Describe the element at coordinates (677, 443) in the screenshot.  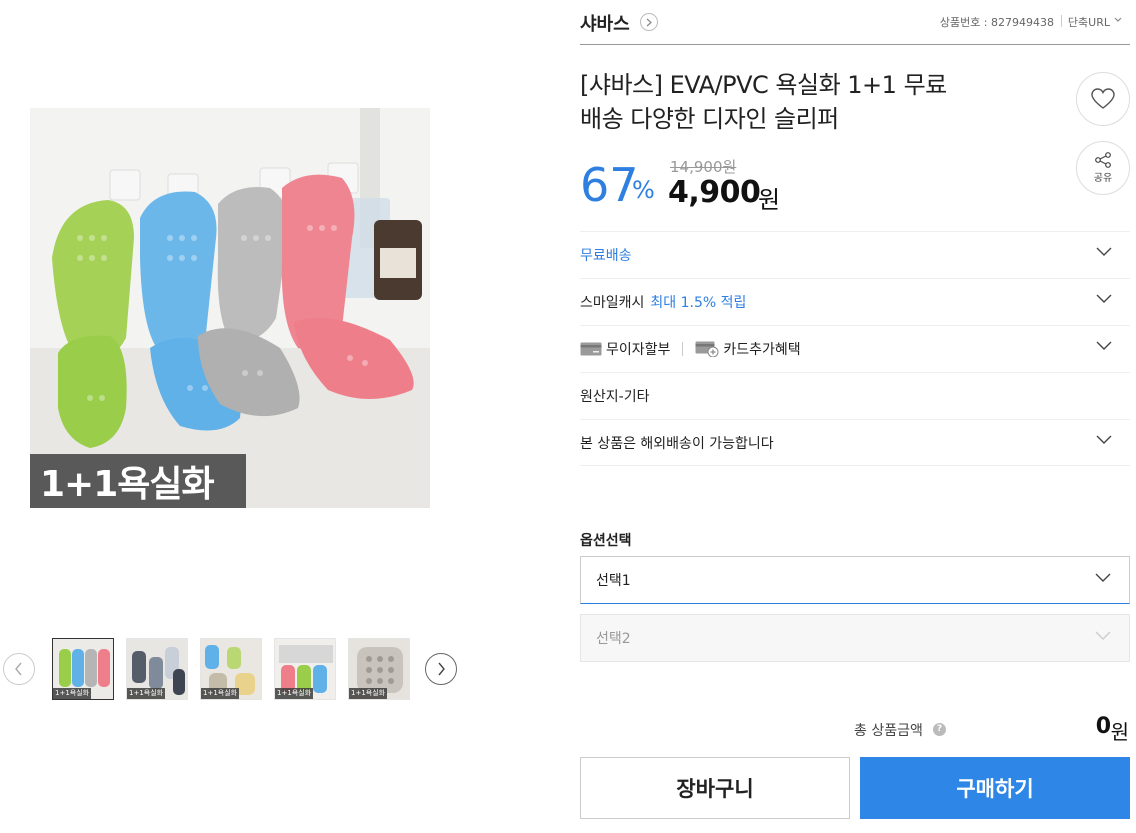
I see `overseas-shipping-label: 본 상품은 해외배송이 가능합니다` at that location.